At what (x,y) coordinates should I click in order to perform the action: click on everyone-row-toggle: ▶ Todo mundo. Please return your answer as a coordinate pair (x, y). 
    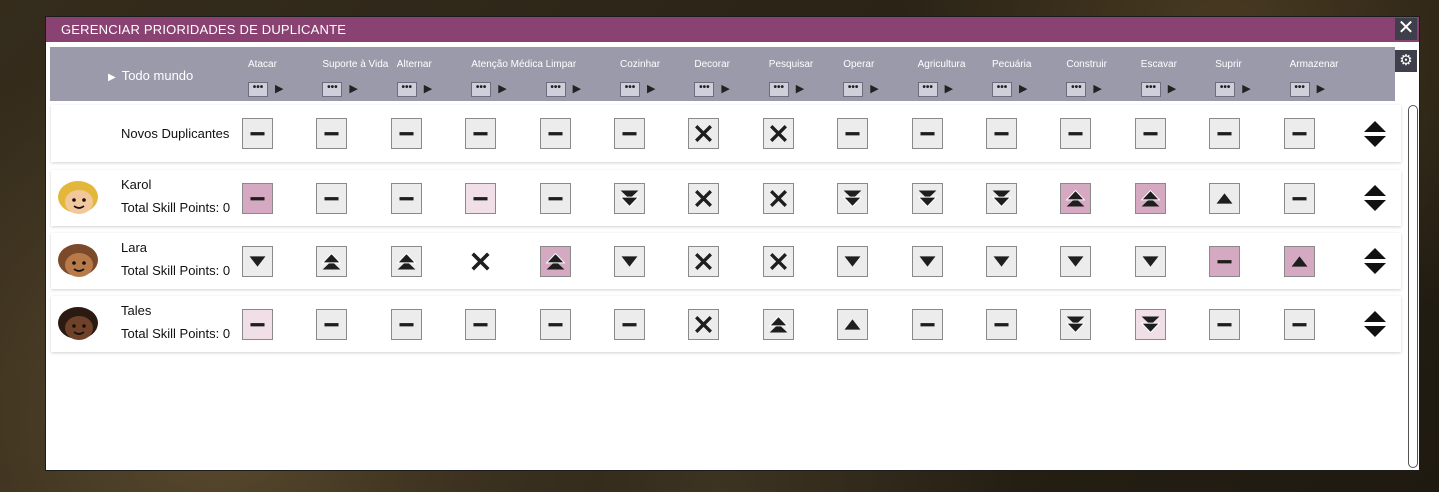
    Looking at the image, I should click on (150, 75).